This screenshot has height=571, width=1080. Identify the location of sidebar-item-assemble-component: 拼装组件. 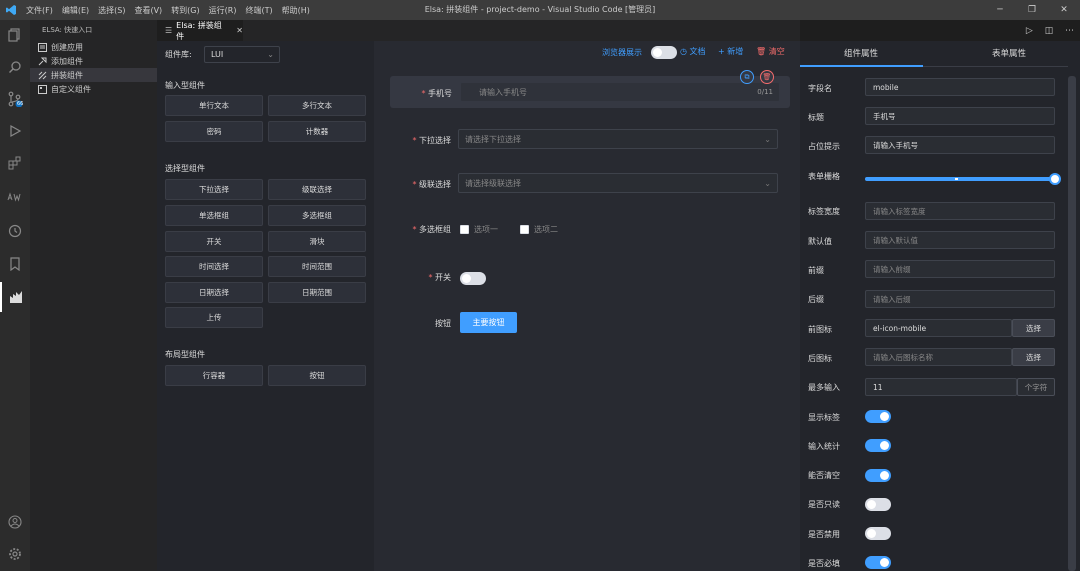
(93, 75).